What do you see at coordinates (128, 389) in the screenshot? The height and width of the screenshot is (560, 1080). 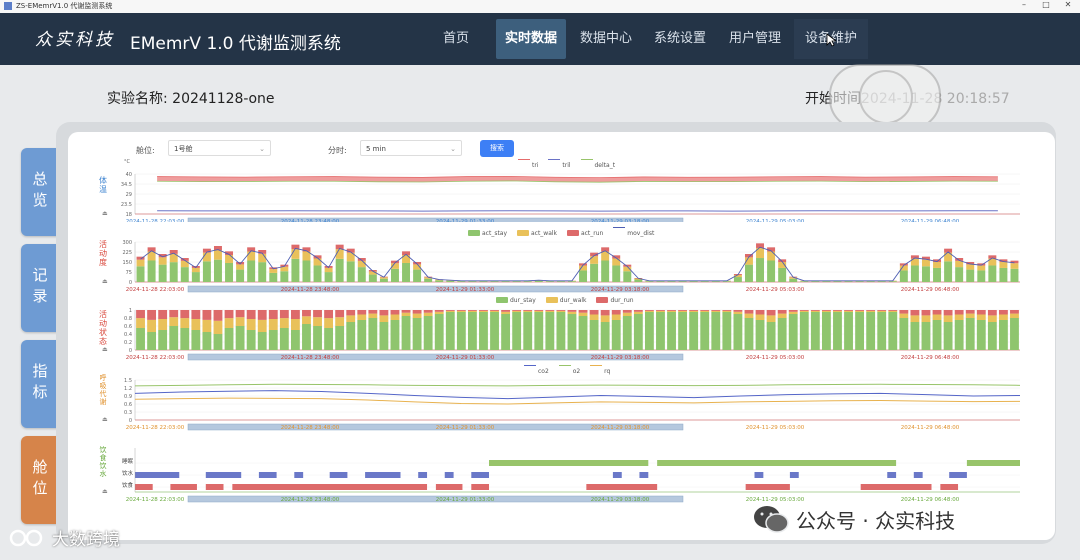 I see `y-tick-label: 1.2` at bounding box center [128, 389].